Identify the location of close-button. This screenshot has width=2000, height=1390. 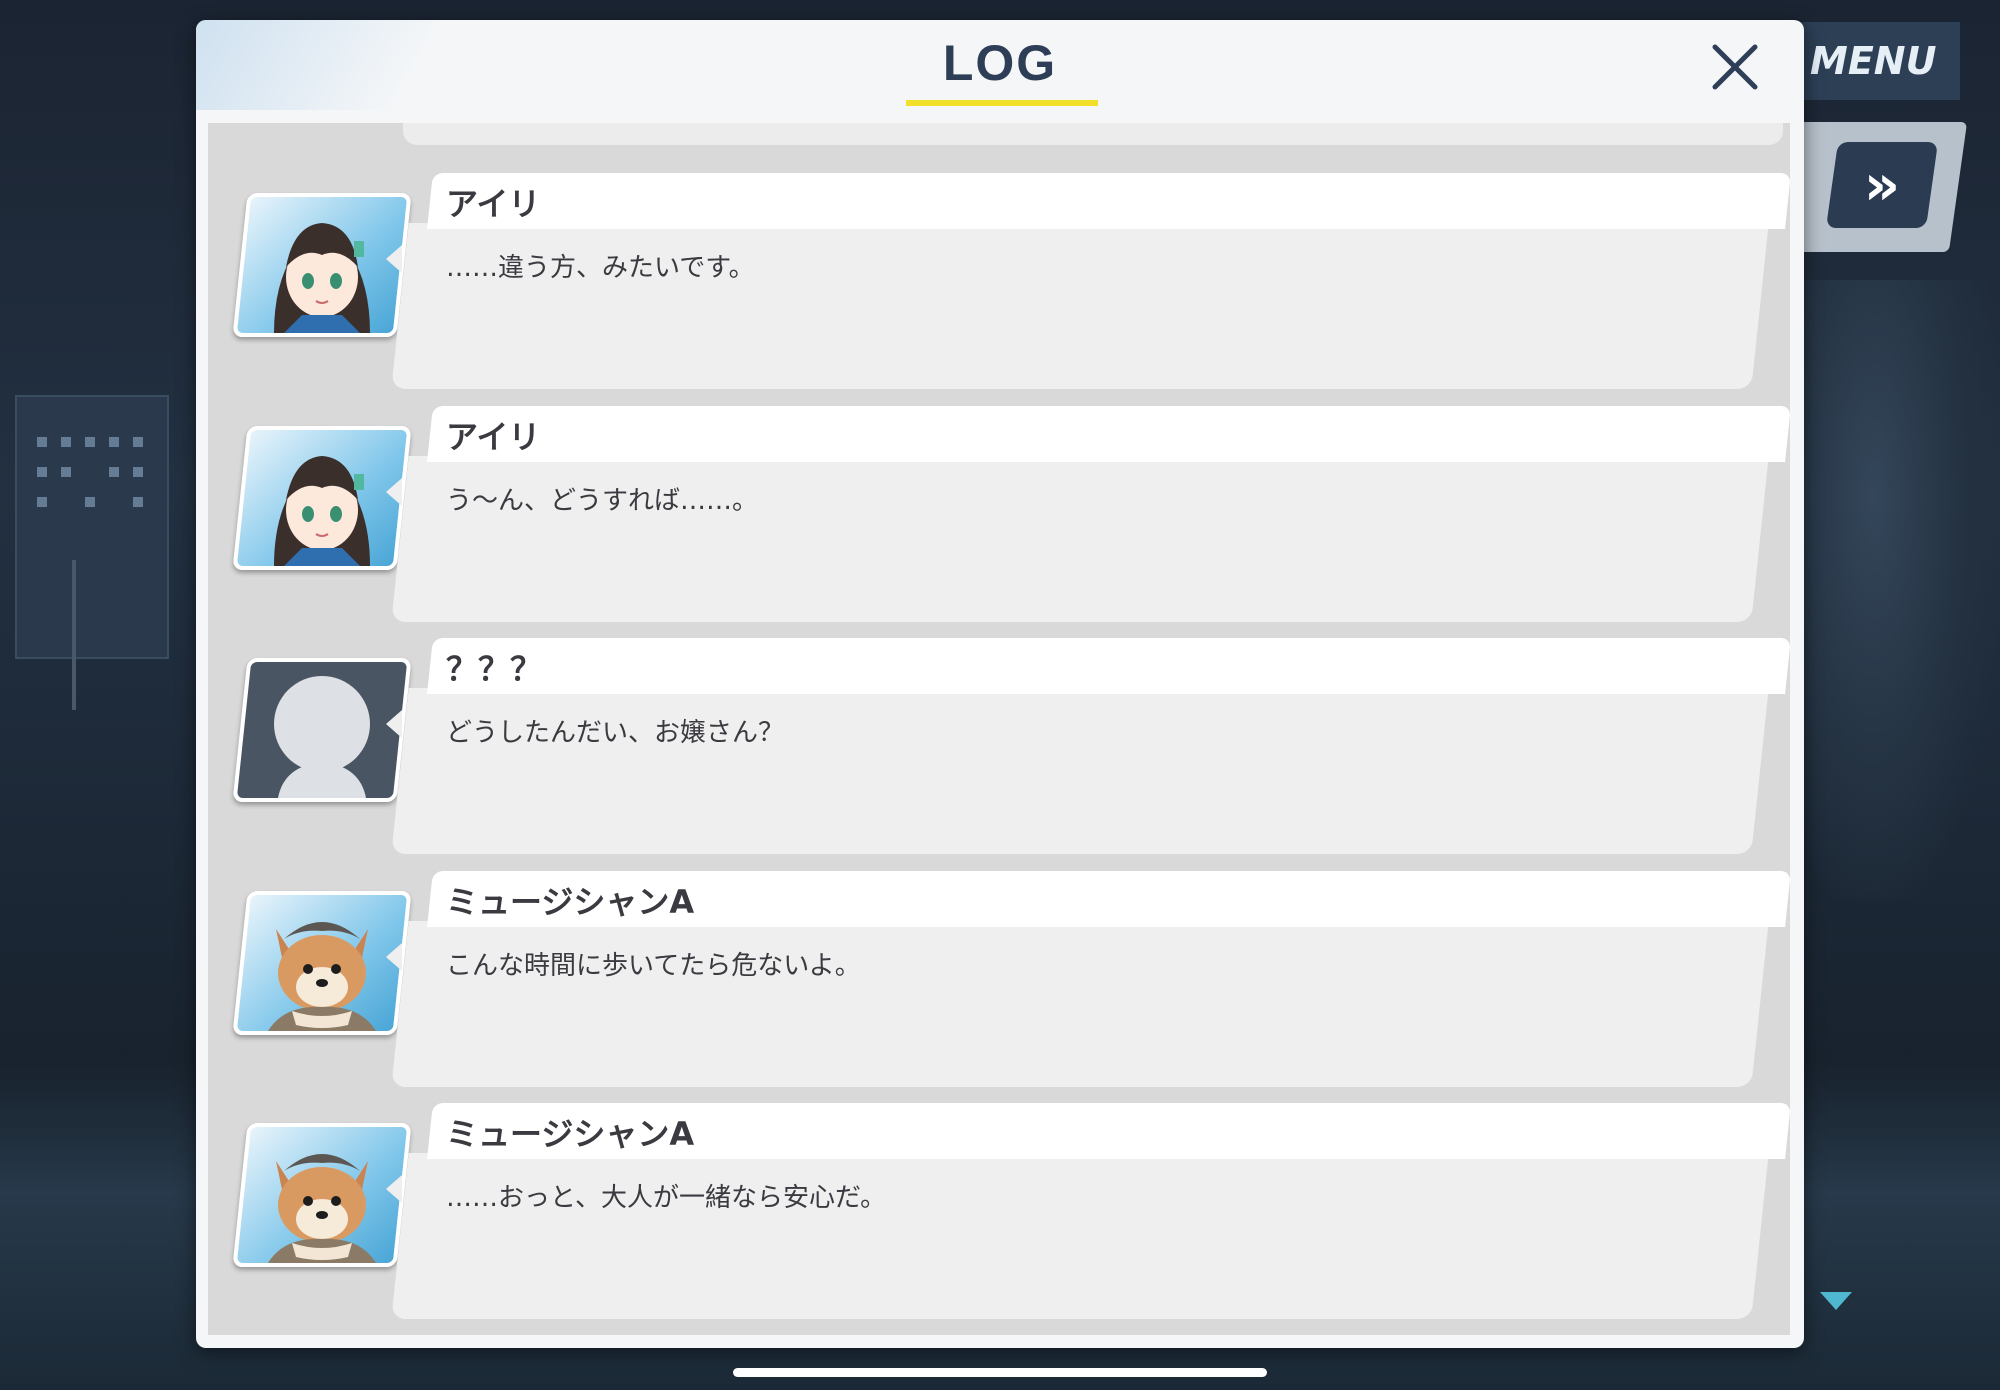
(1735, 67).